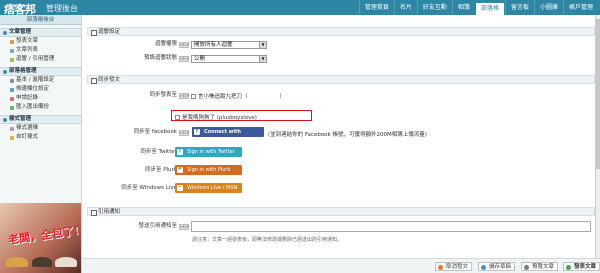  I want to click on facebook-note: (並到連結你的 Facebook 帳號，可獲得額外200M相簿上傳流量), so click(347, 135).